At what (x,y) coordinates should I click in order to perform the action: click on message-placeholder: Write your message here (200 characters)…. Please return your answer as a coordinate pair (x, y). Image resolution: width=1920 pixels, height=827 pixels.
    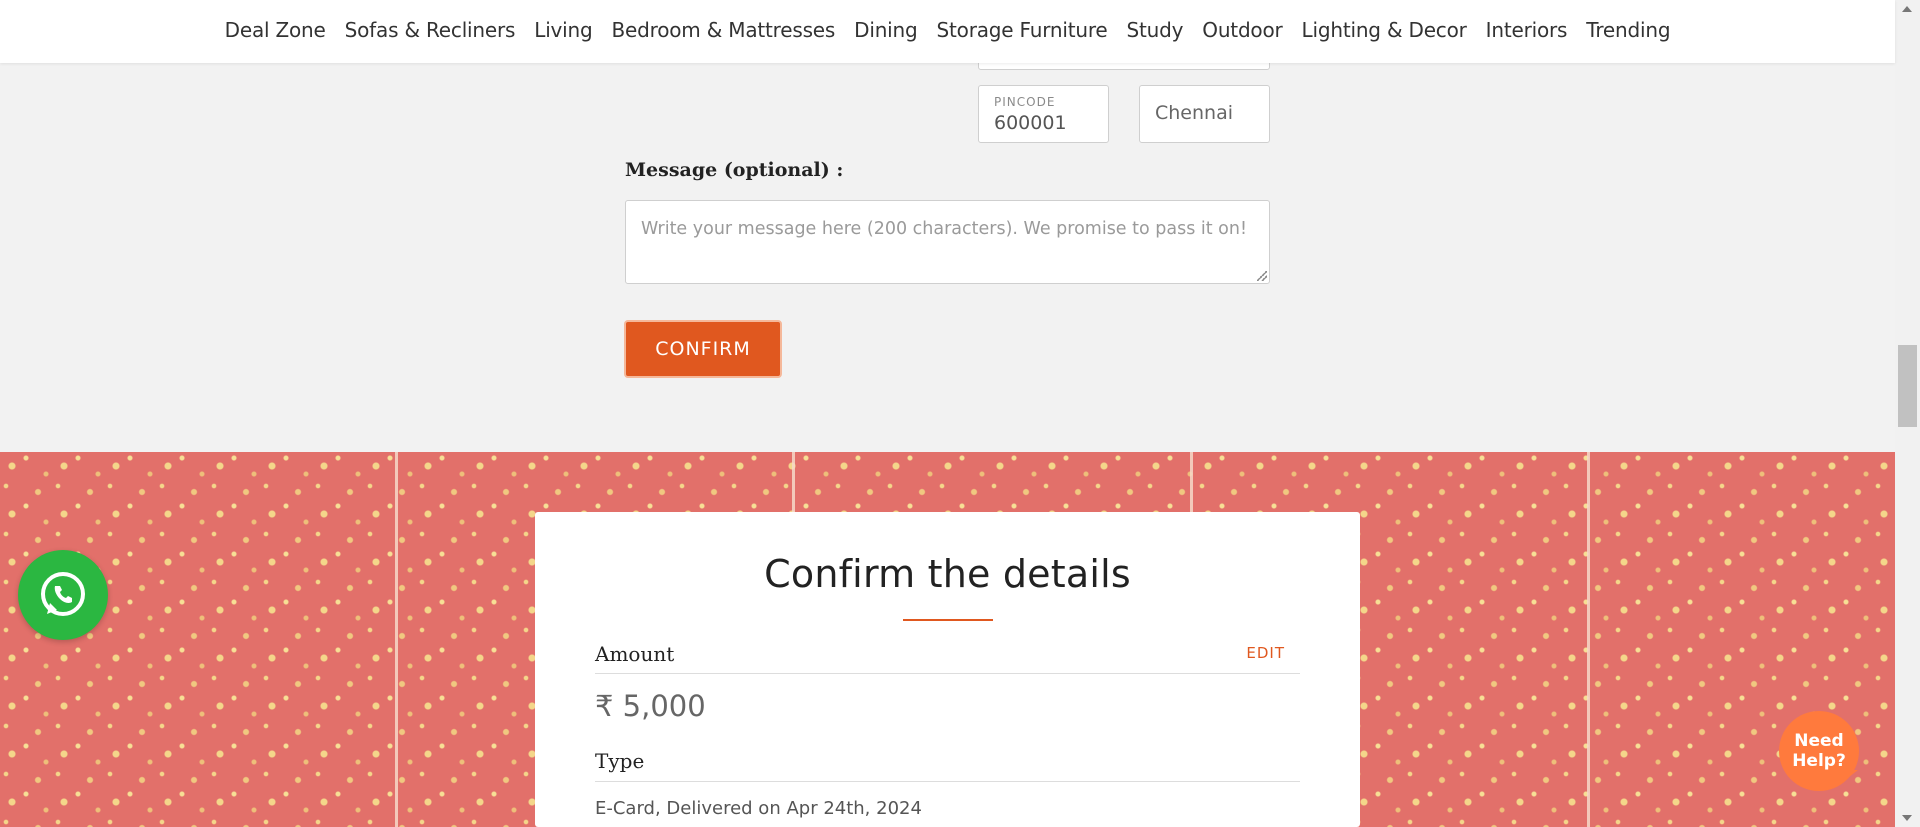
    Looking at the image, I should click on (944, 229).